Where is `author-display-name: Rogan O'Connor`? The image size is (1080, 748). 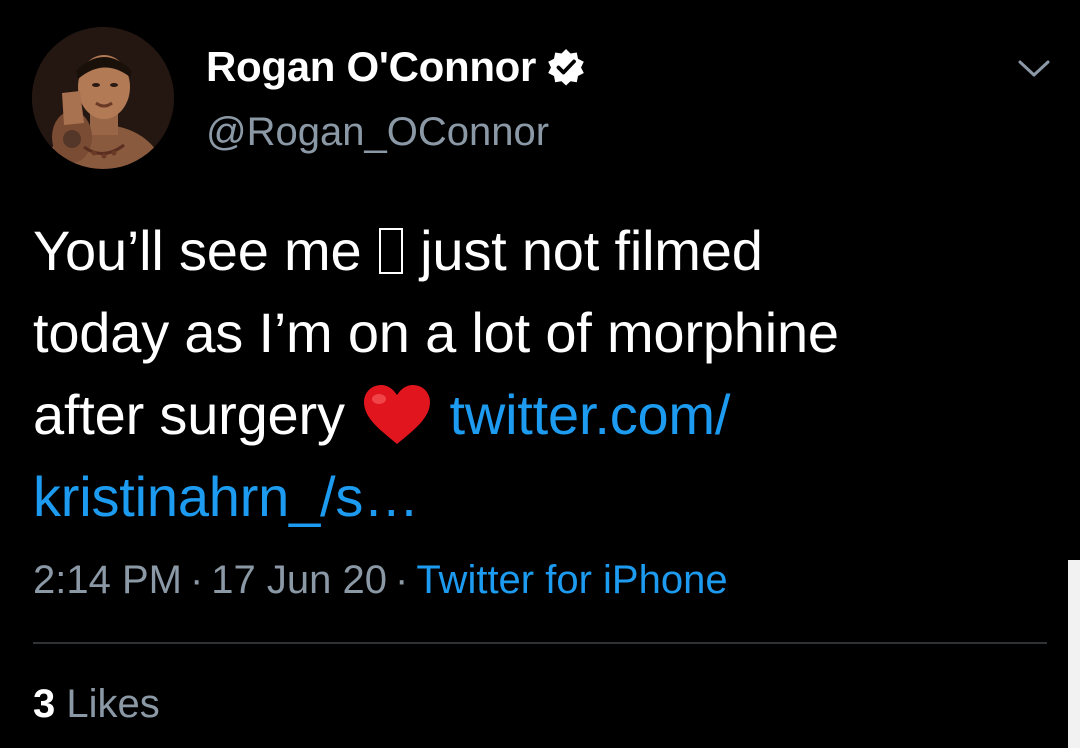
author-display-name: Rogan O'Connor is located at coordinates (371, 67).